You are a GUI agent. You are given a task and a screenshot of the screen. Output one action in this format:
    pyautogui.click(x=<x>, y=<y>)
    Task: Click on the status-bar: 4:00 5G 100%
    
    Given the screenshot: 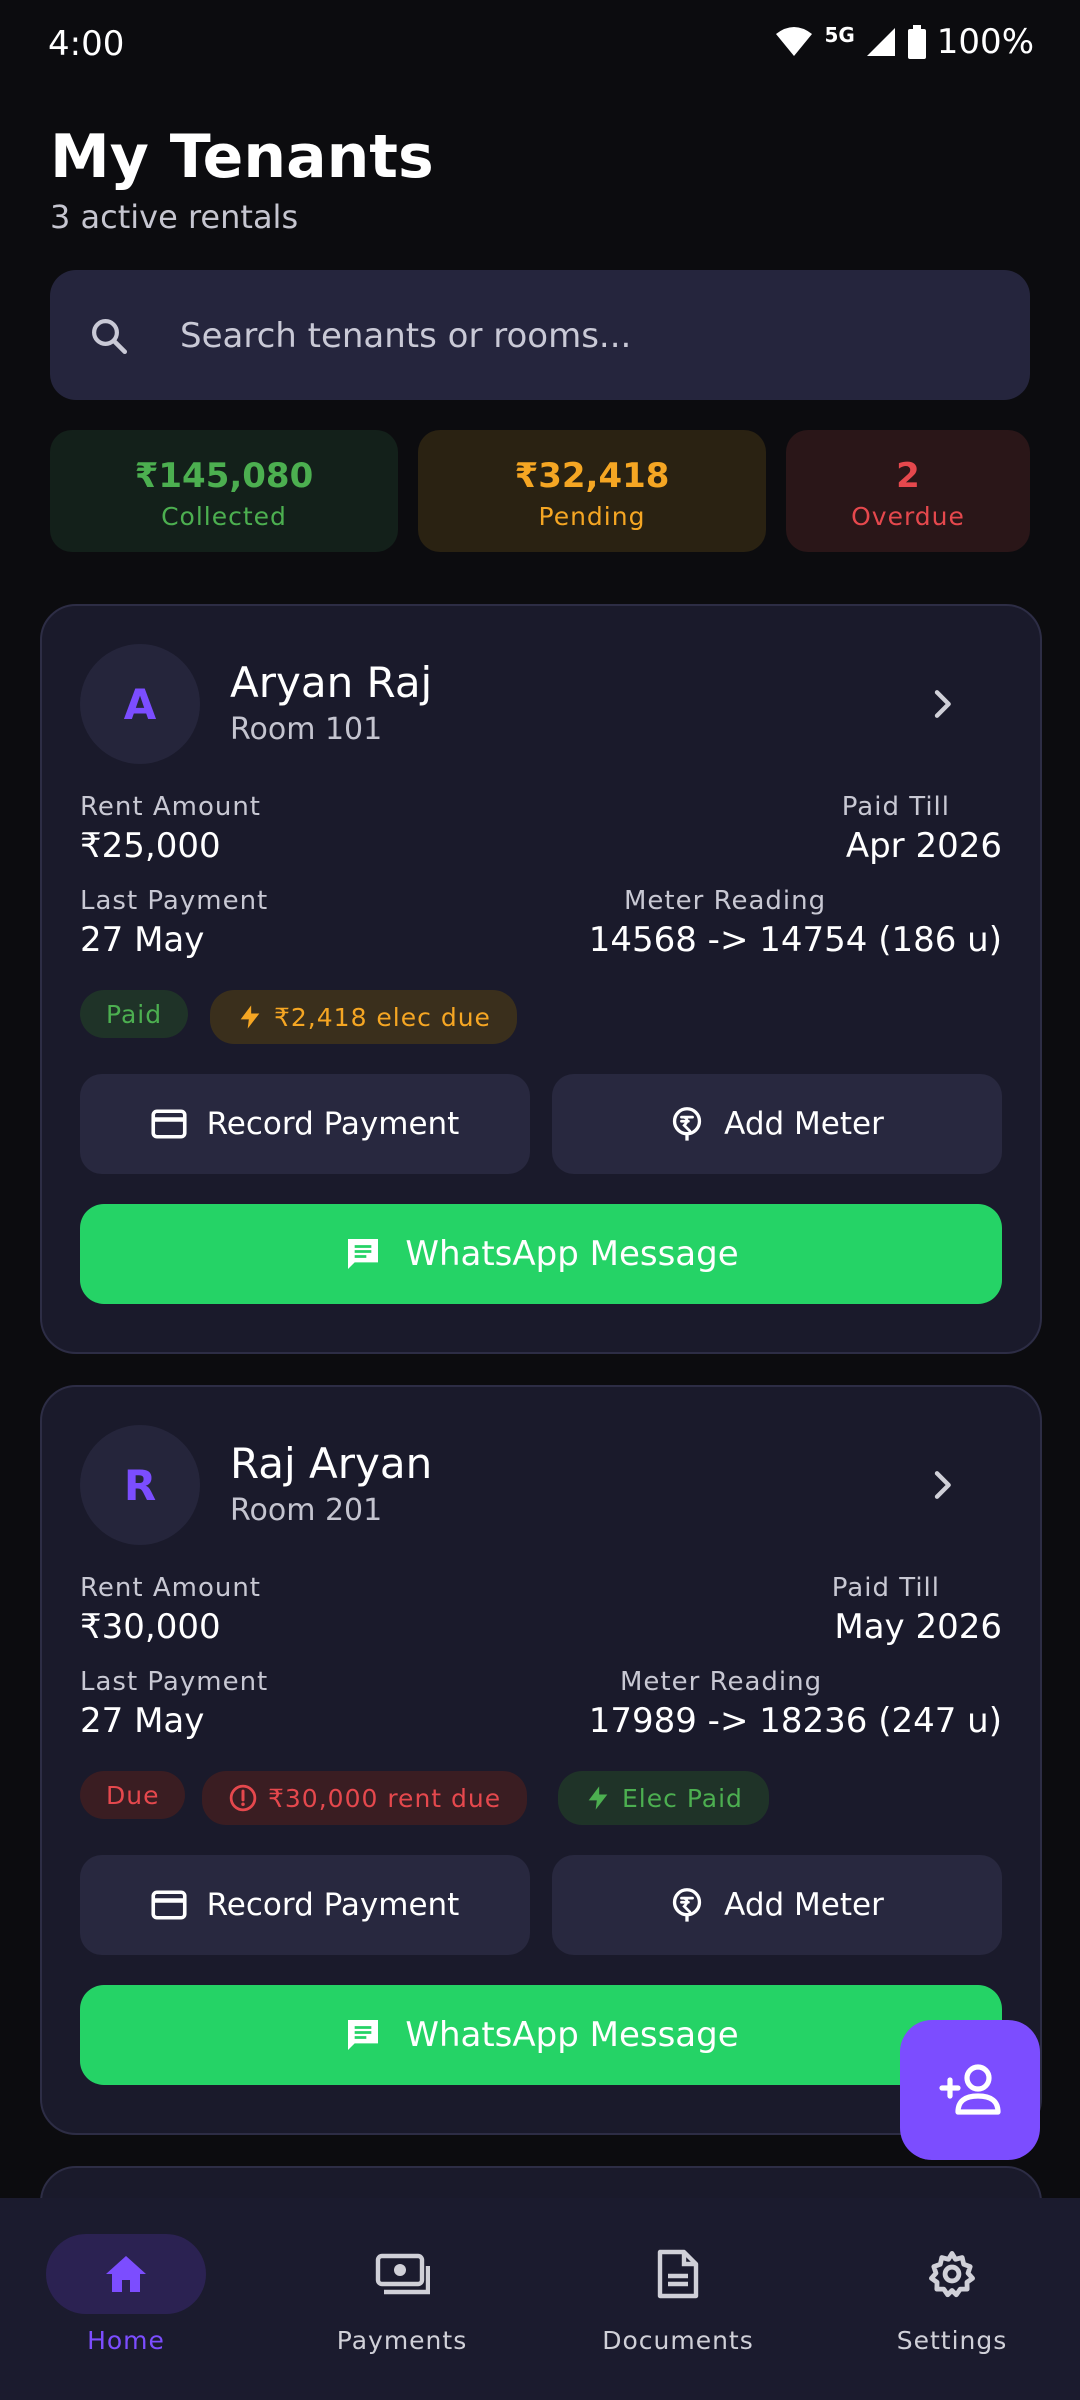 What is the action you would take?
    pyautogui.click(x=540, y=46)
    